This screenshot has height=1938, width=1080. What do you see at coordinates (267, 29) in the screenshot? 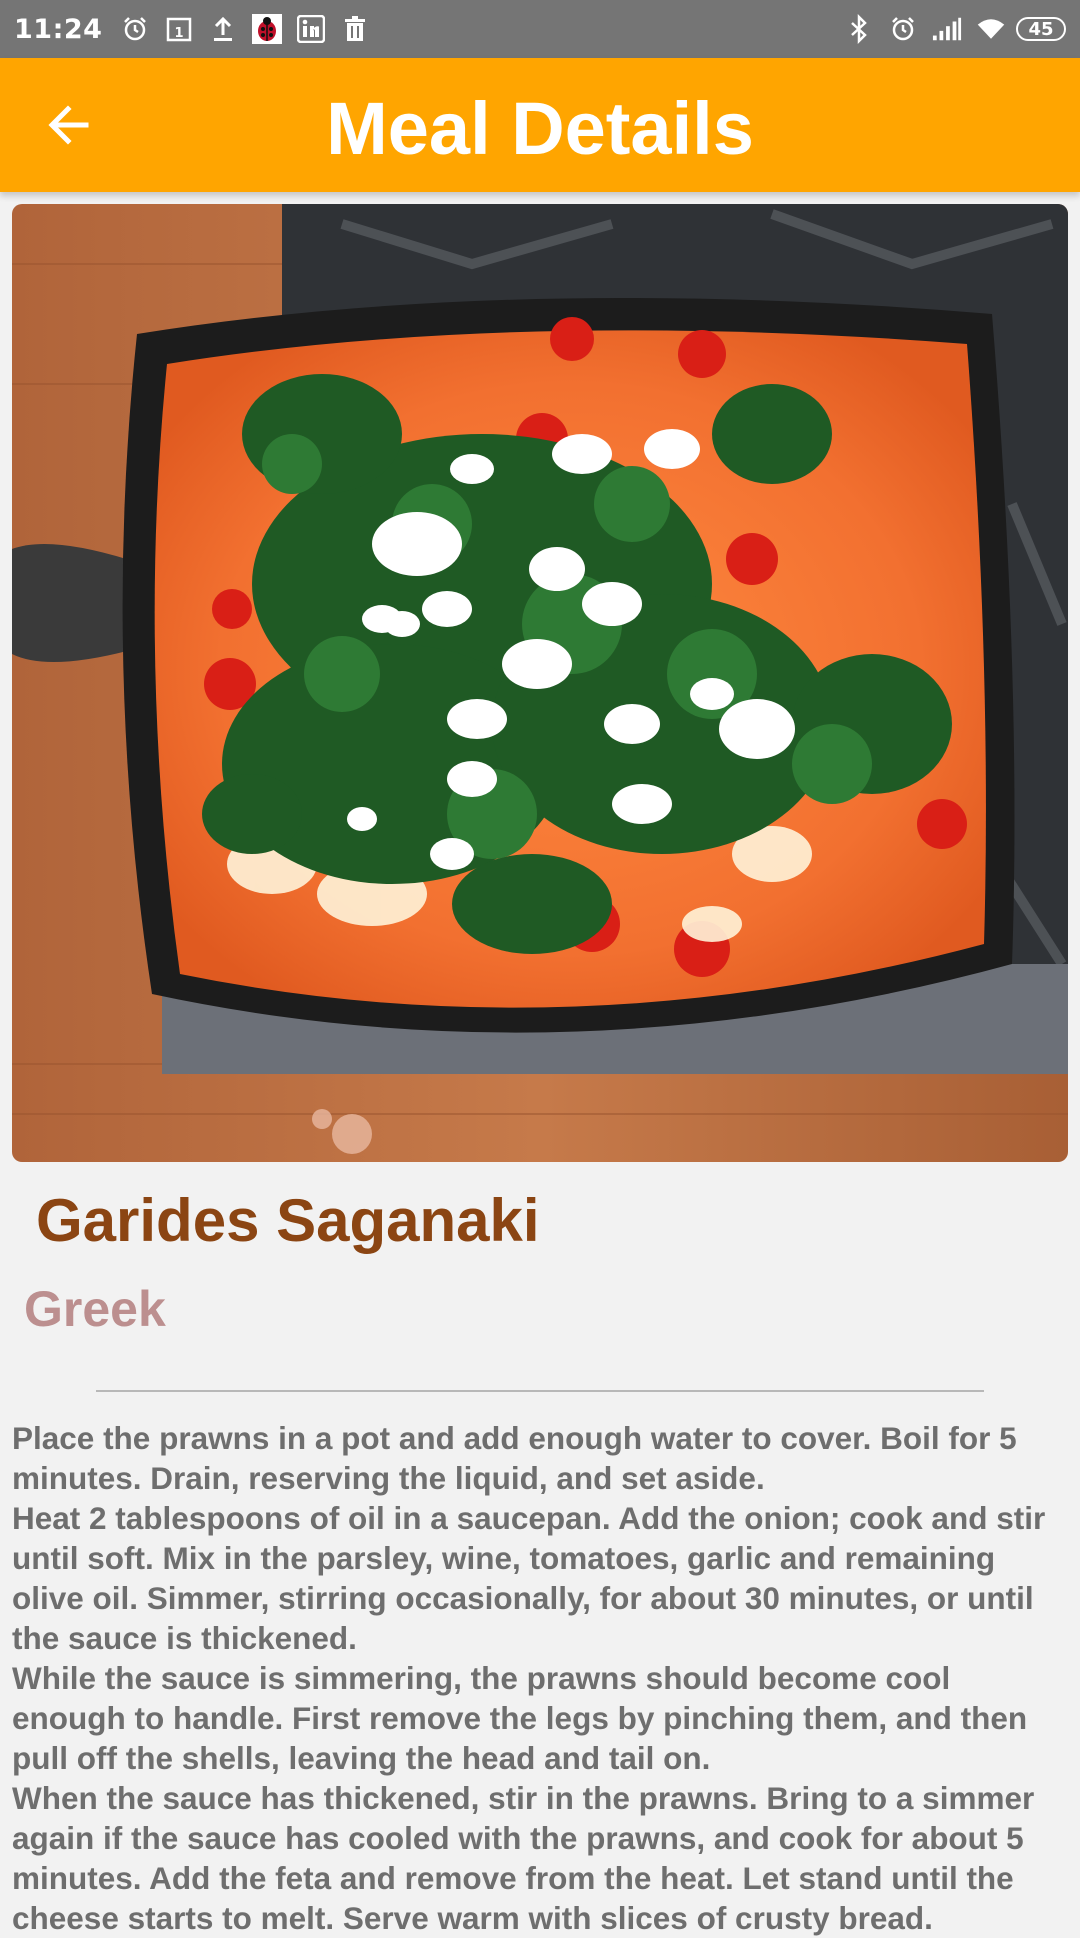
I see `ladybug-icon` at bounding box center [267, 29].